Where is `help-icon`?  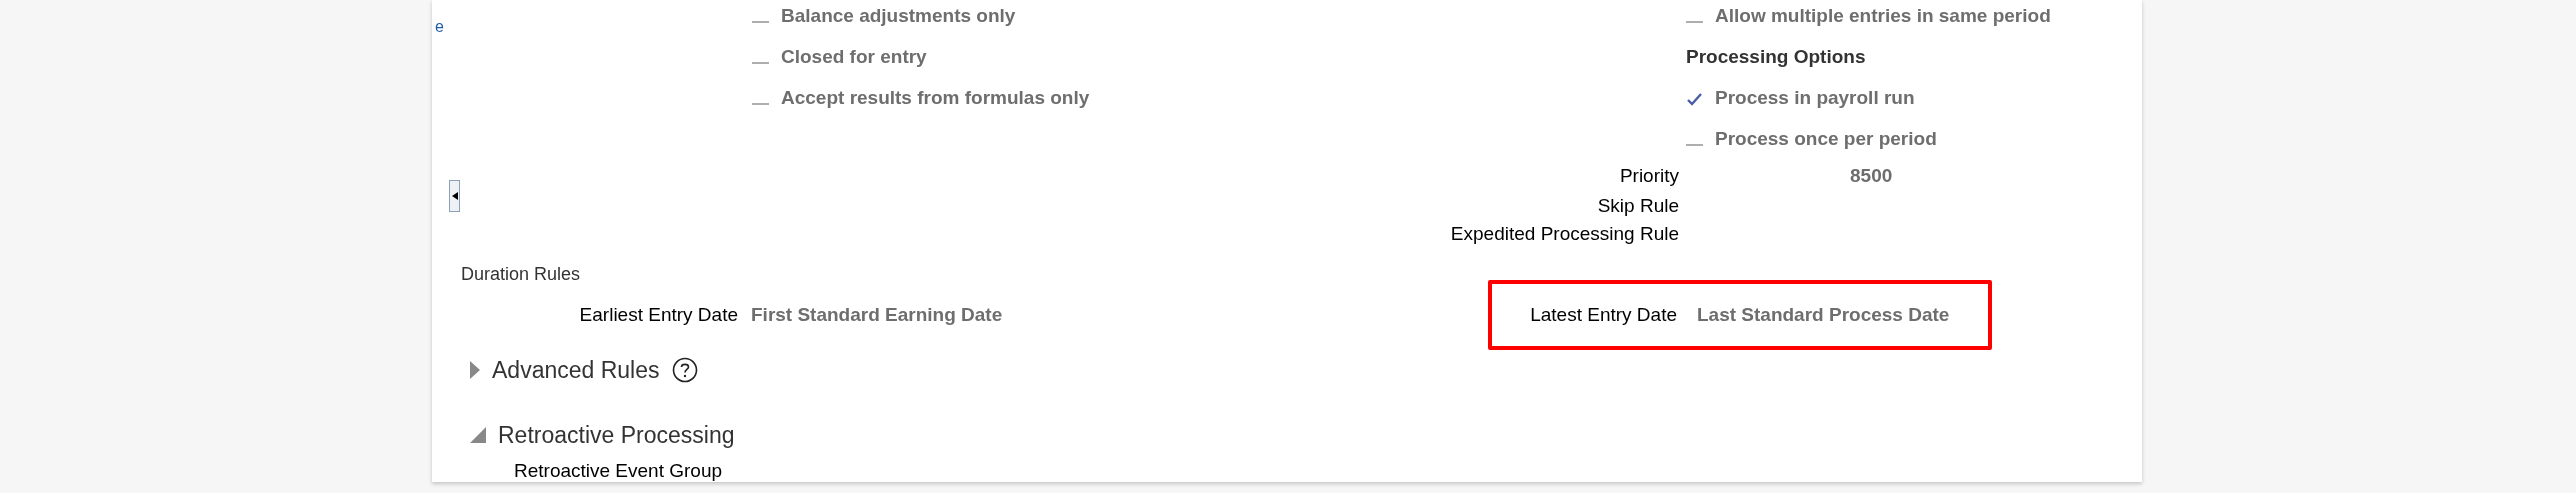 help-icon is located at coordinates (684, 370).